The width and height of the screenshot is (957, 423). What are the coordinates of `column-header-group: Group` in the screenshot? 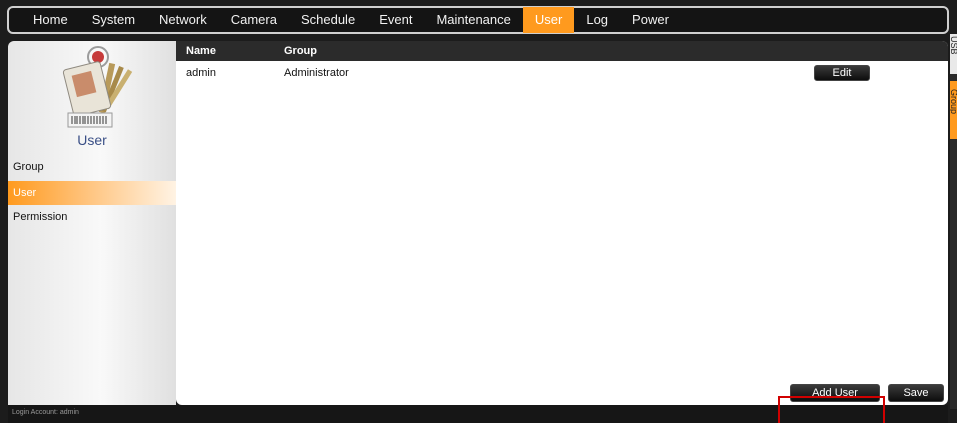 It's located at (300, 51).